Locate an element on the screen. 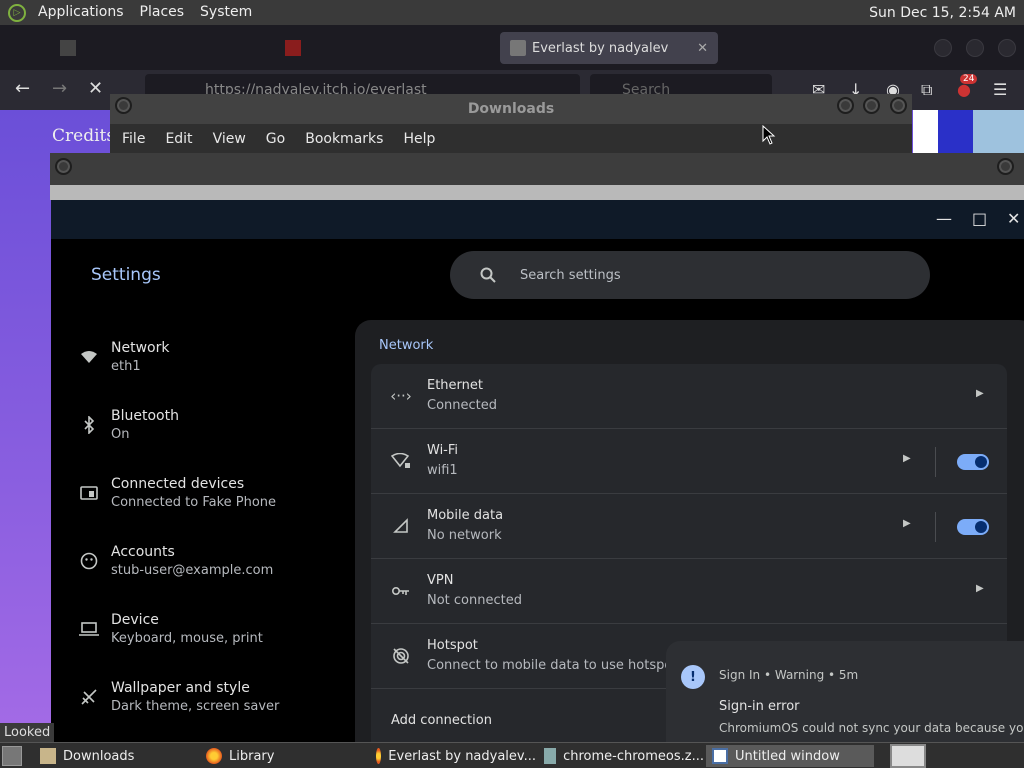  taskbar-item-label: Library is located at coordinates (252, 756).